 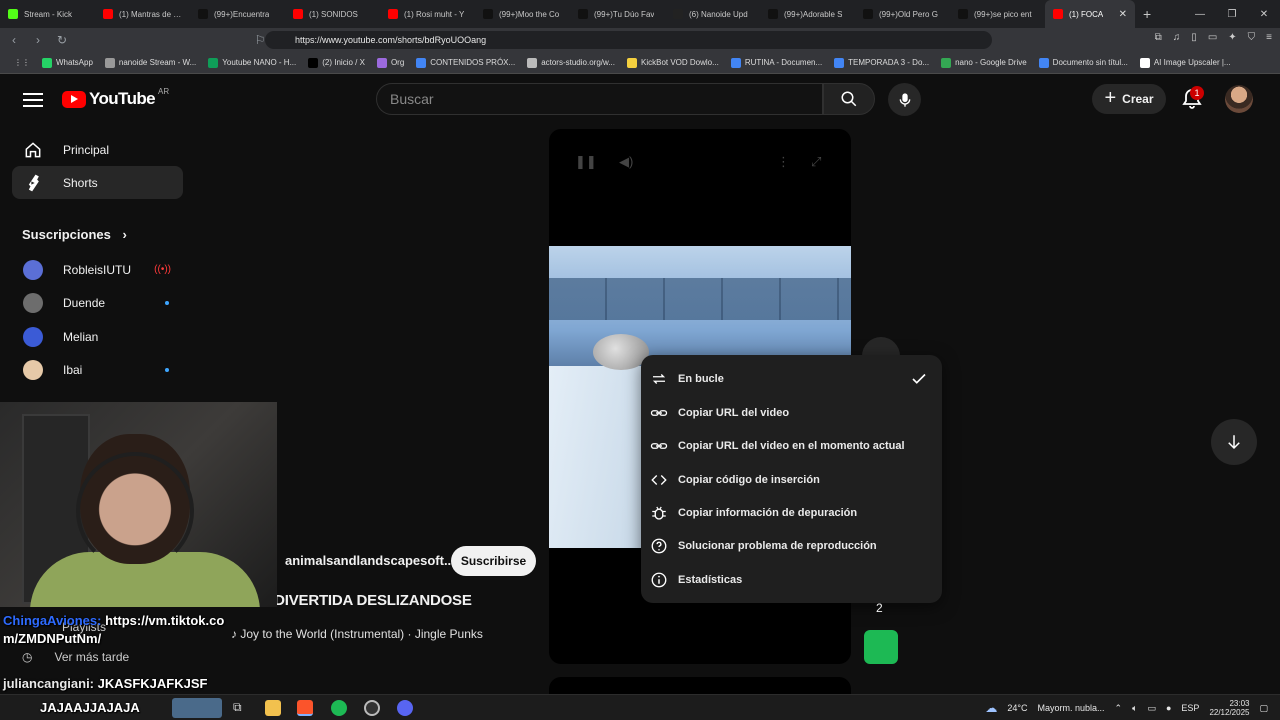 What do you see at coordinates (599, 99) in the screenshot?
I see `search-input: Buscar` at bounding box center [599, 99].